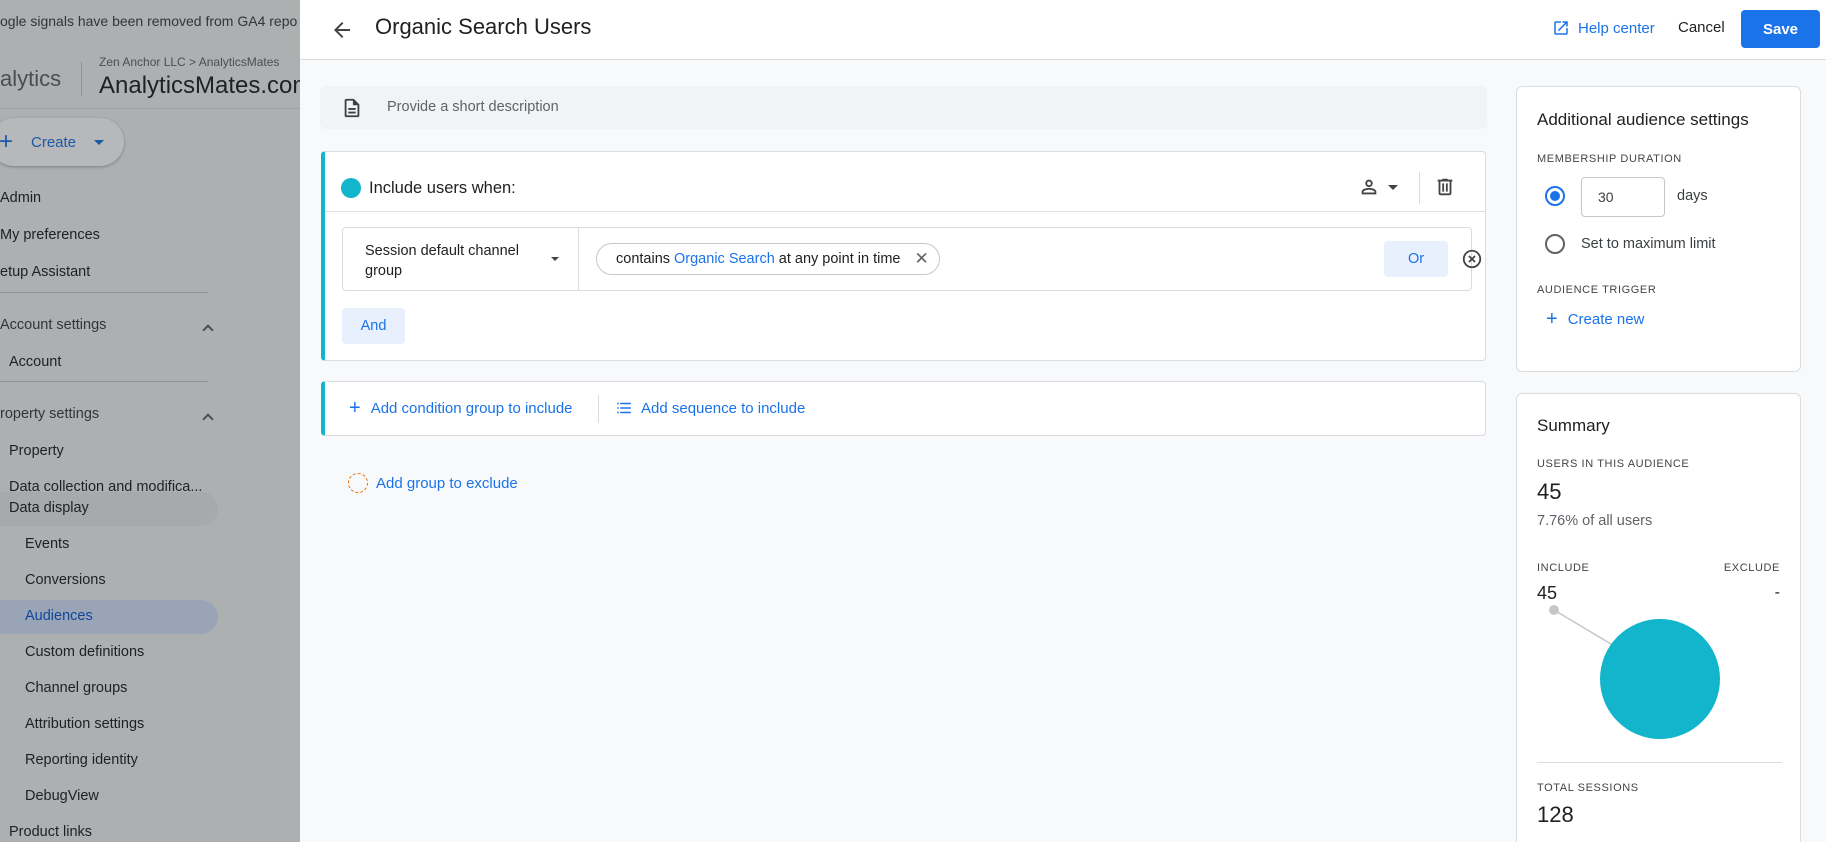 The width and height of the screenshot is (1826, 842). What do you see at coordinates (1780, 29) in the screenshot?
I see `save-button: Save` at bounding box center [1780, 29].